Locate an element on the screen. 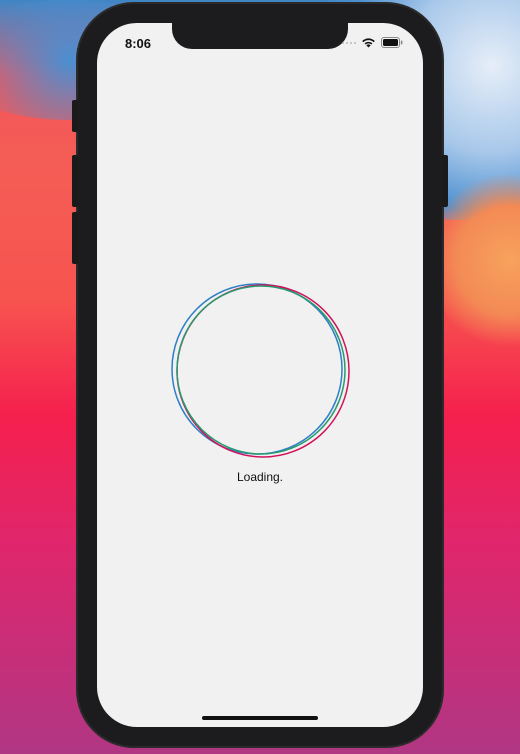  cellular-signal-icon is located at coordinates (349, 42).